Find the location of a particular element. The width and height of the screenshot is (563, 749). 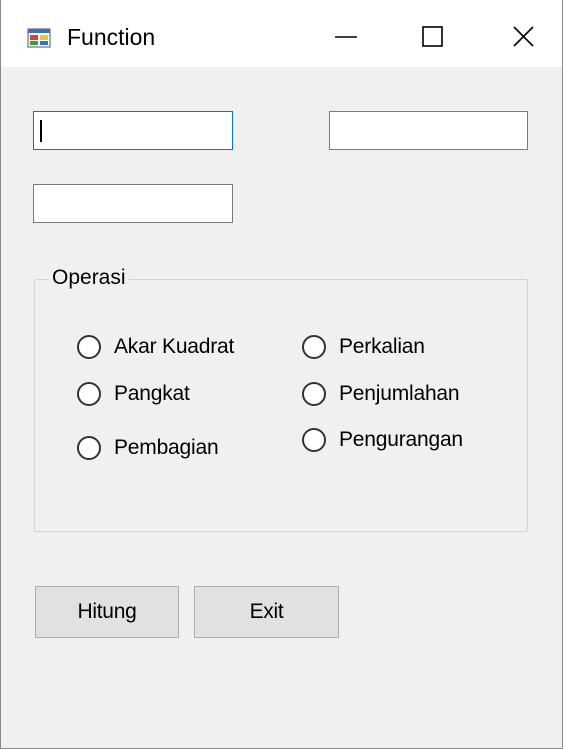

close-icon is located at coordinates (523, 36).